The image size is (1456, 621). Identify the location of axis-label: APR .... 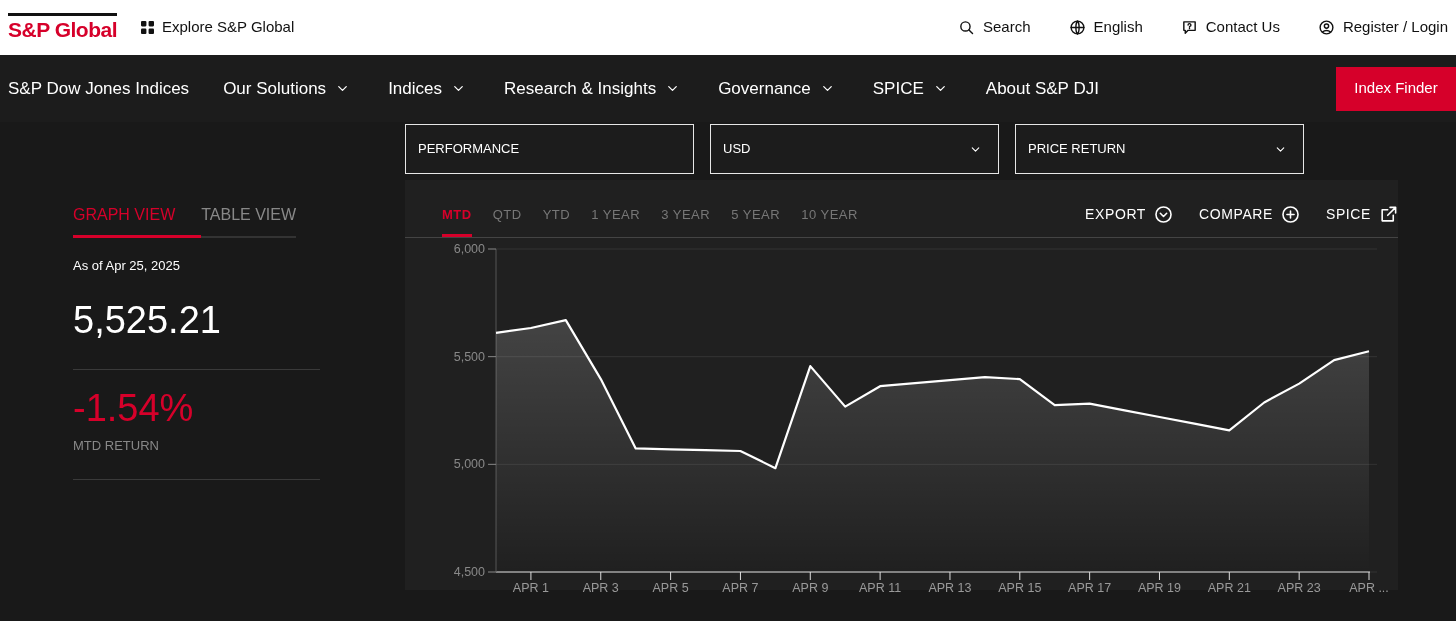
(1369, 588).